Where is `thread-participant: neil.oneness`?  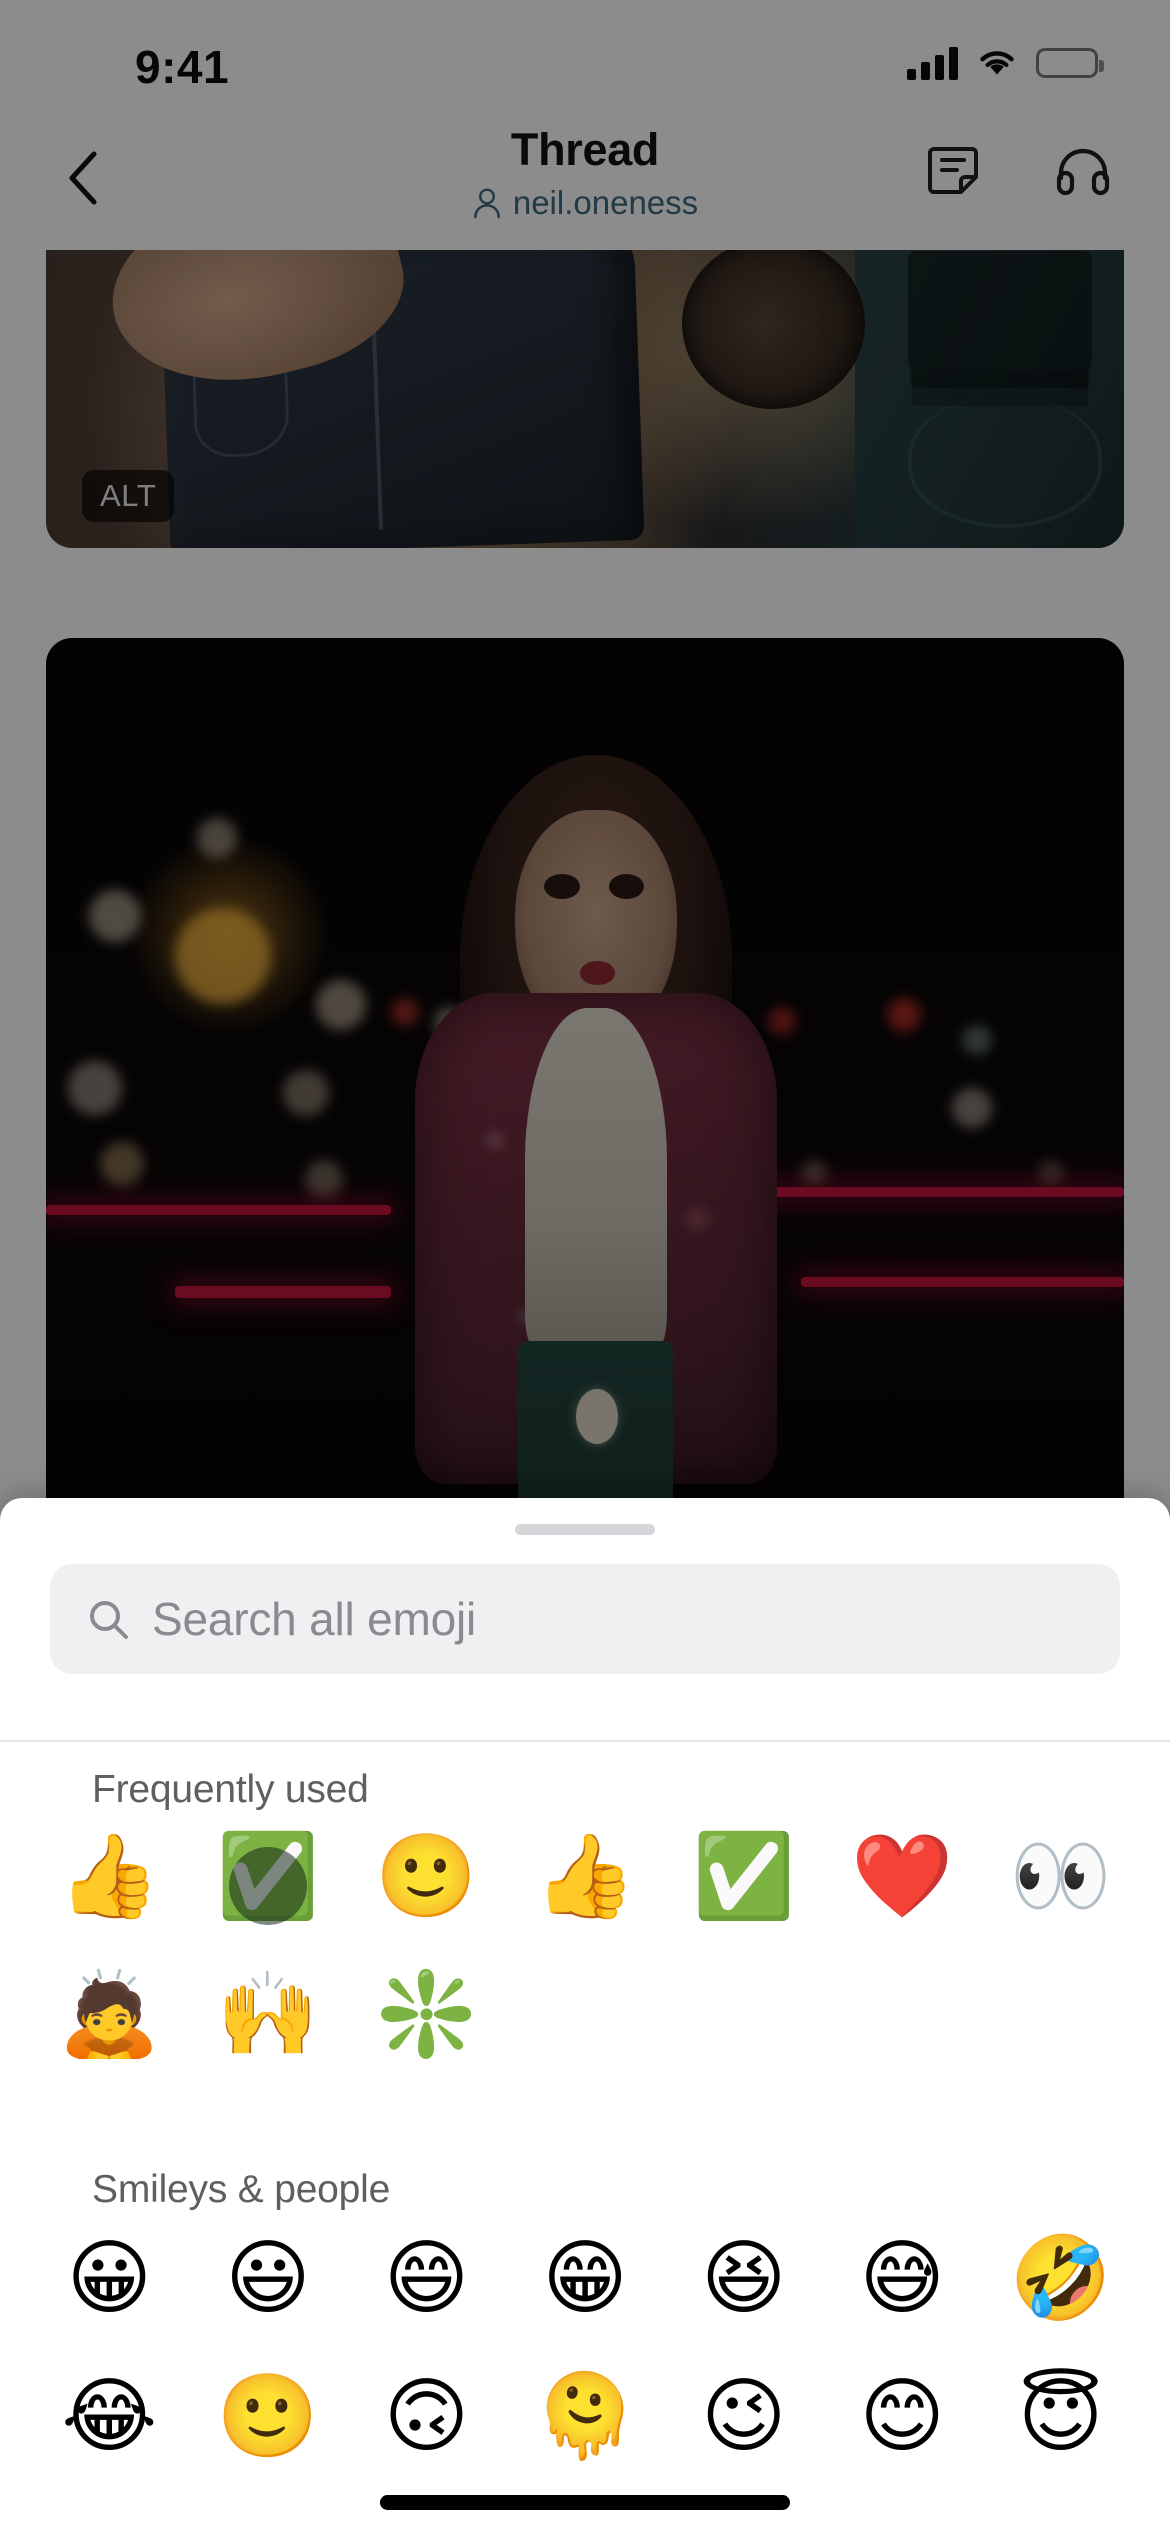
thread-participant: neil.oneness is located at coordinates (585, 203).